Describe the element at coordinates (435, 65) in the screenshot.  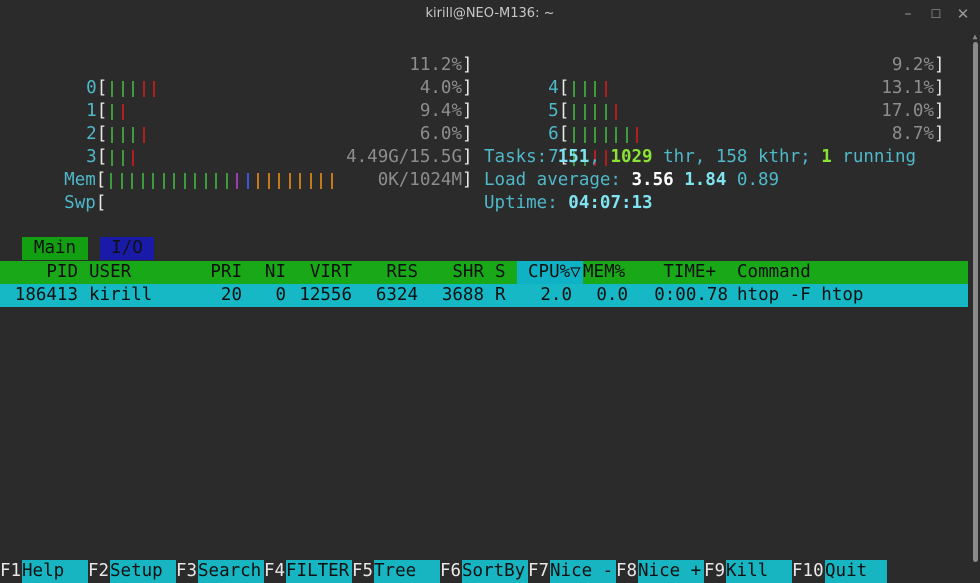
I see `cpu-percent-0: 11.2%` at that location.